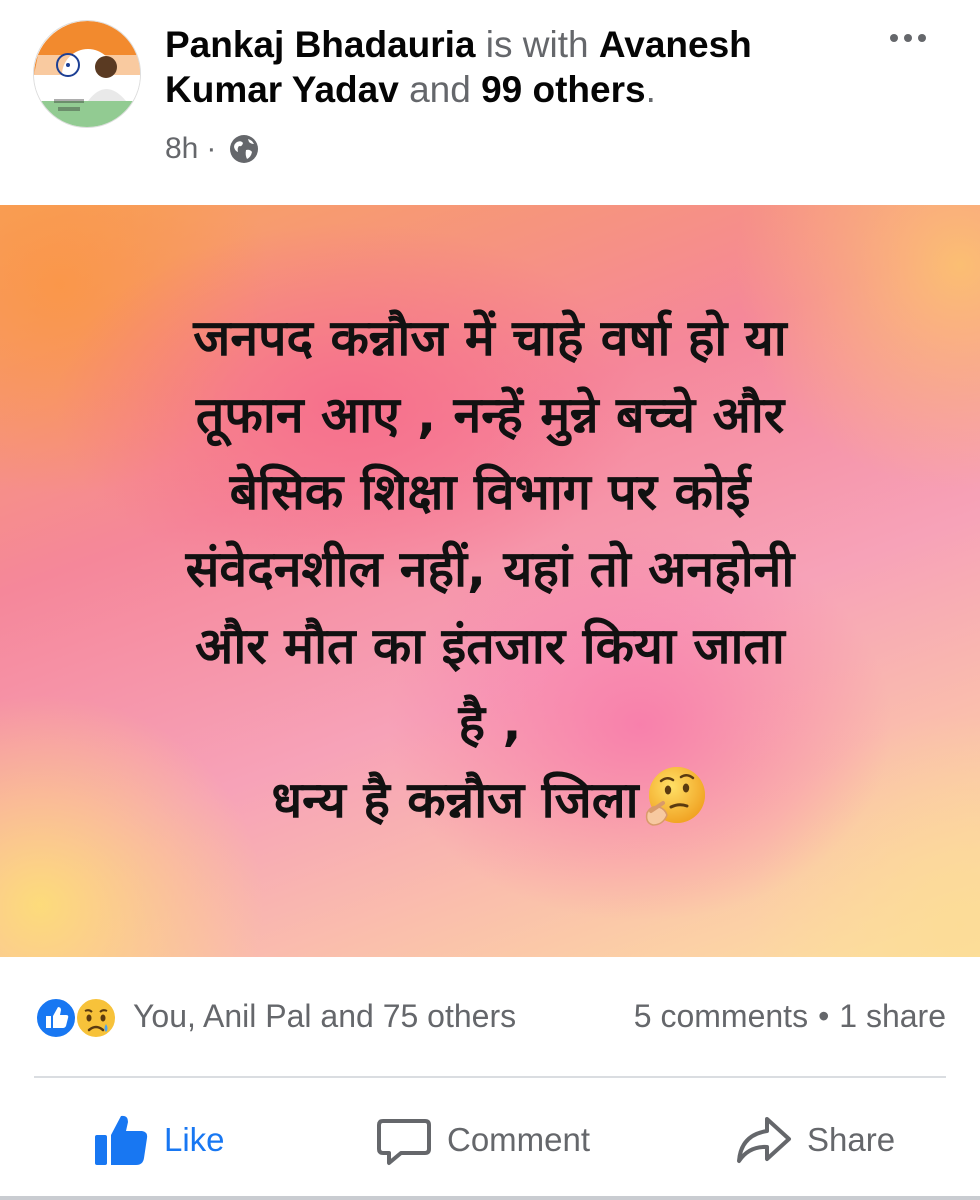 This screenshot has height=1200, width=980. I want to click on post-last-line: धन्य है कन्नौज जिला, so click(490, 800).